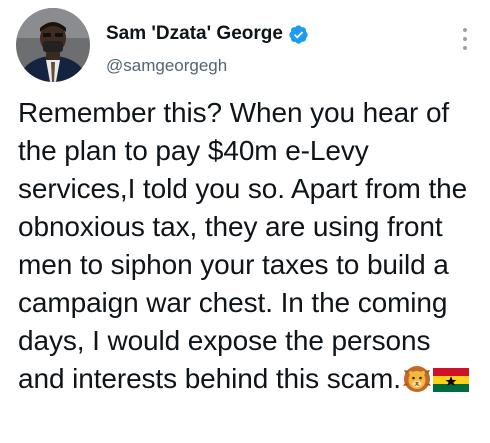 This screenshot has width=490, height=443. I want to click on lion-emoji, so click(416, 384).